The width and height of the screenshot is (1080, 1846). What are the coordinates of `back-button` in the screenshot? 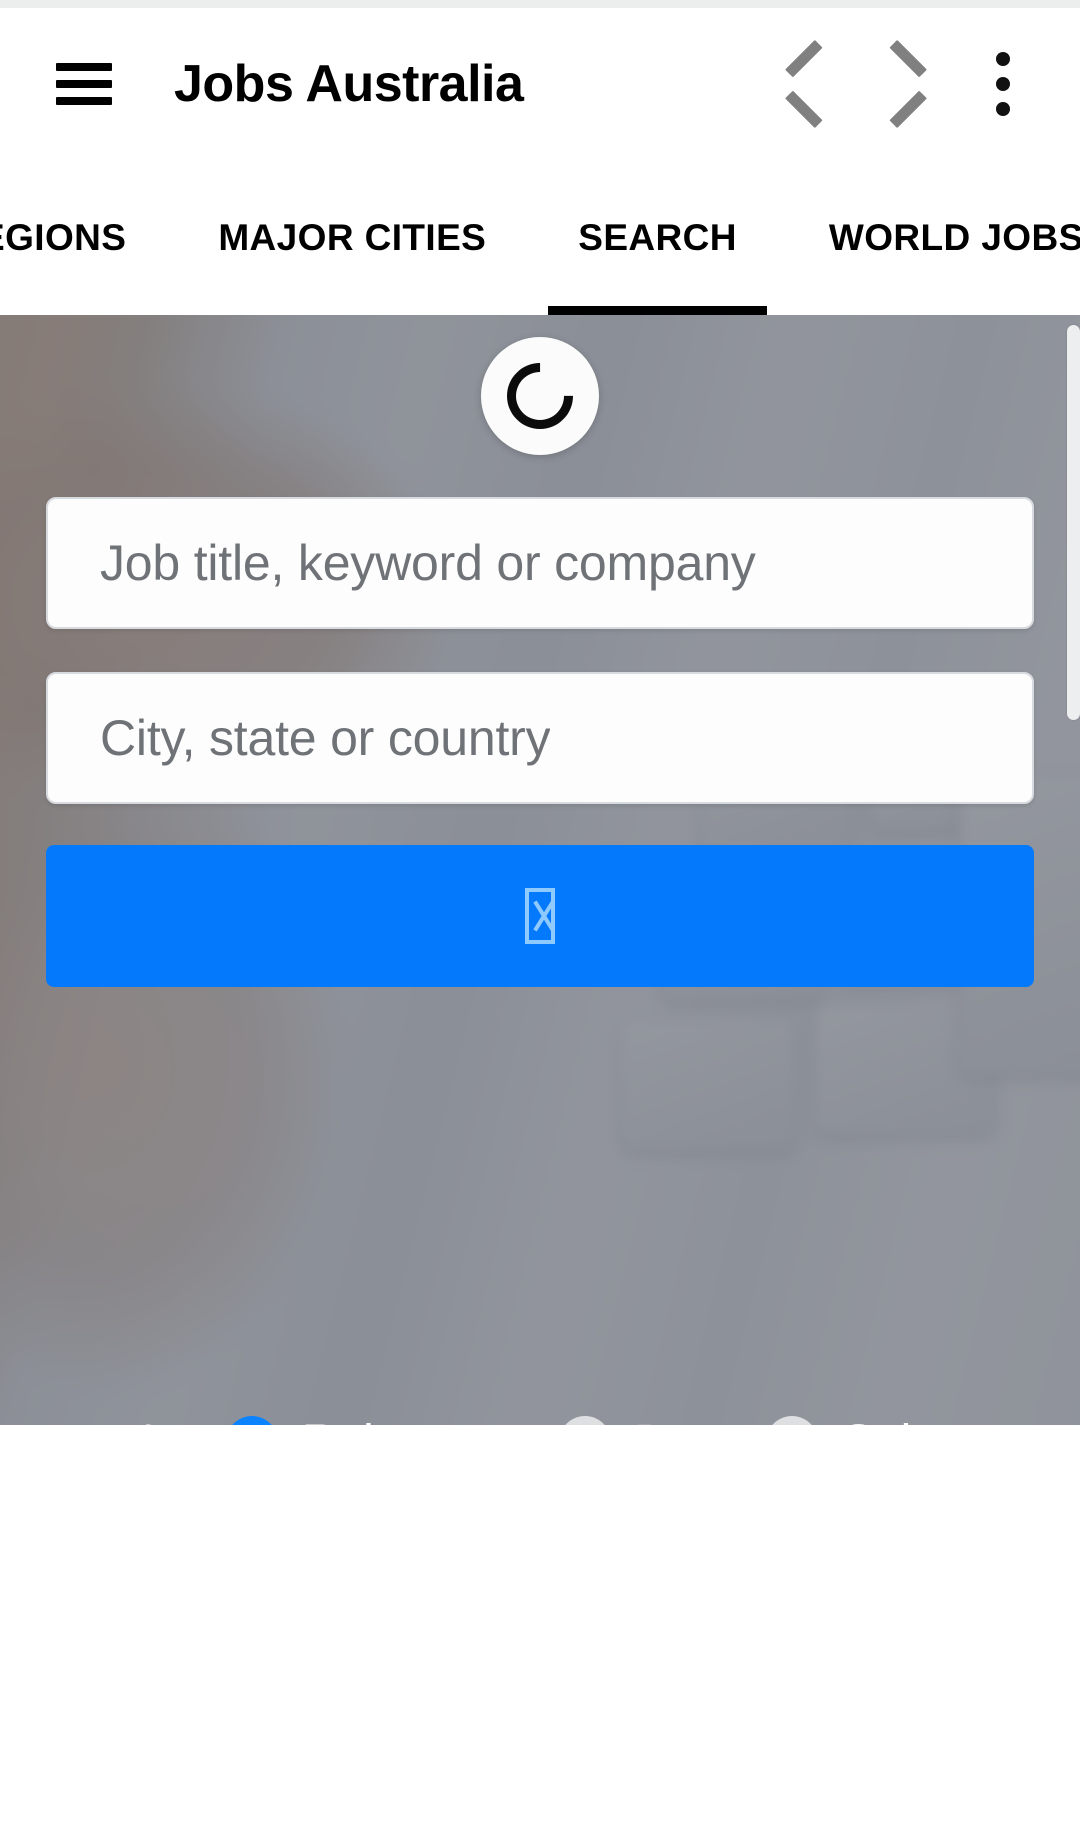 It's located at (802, 84).